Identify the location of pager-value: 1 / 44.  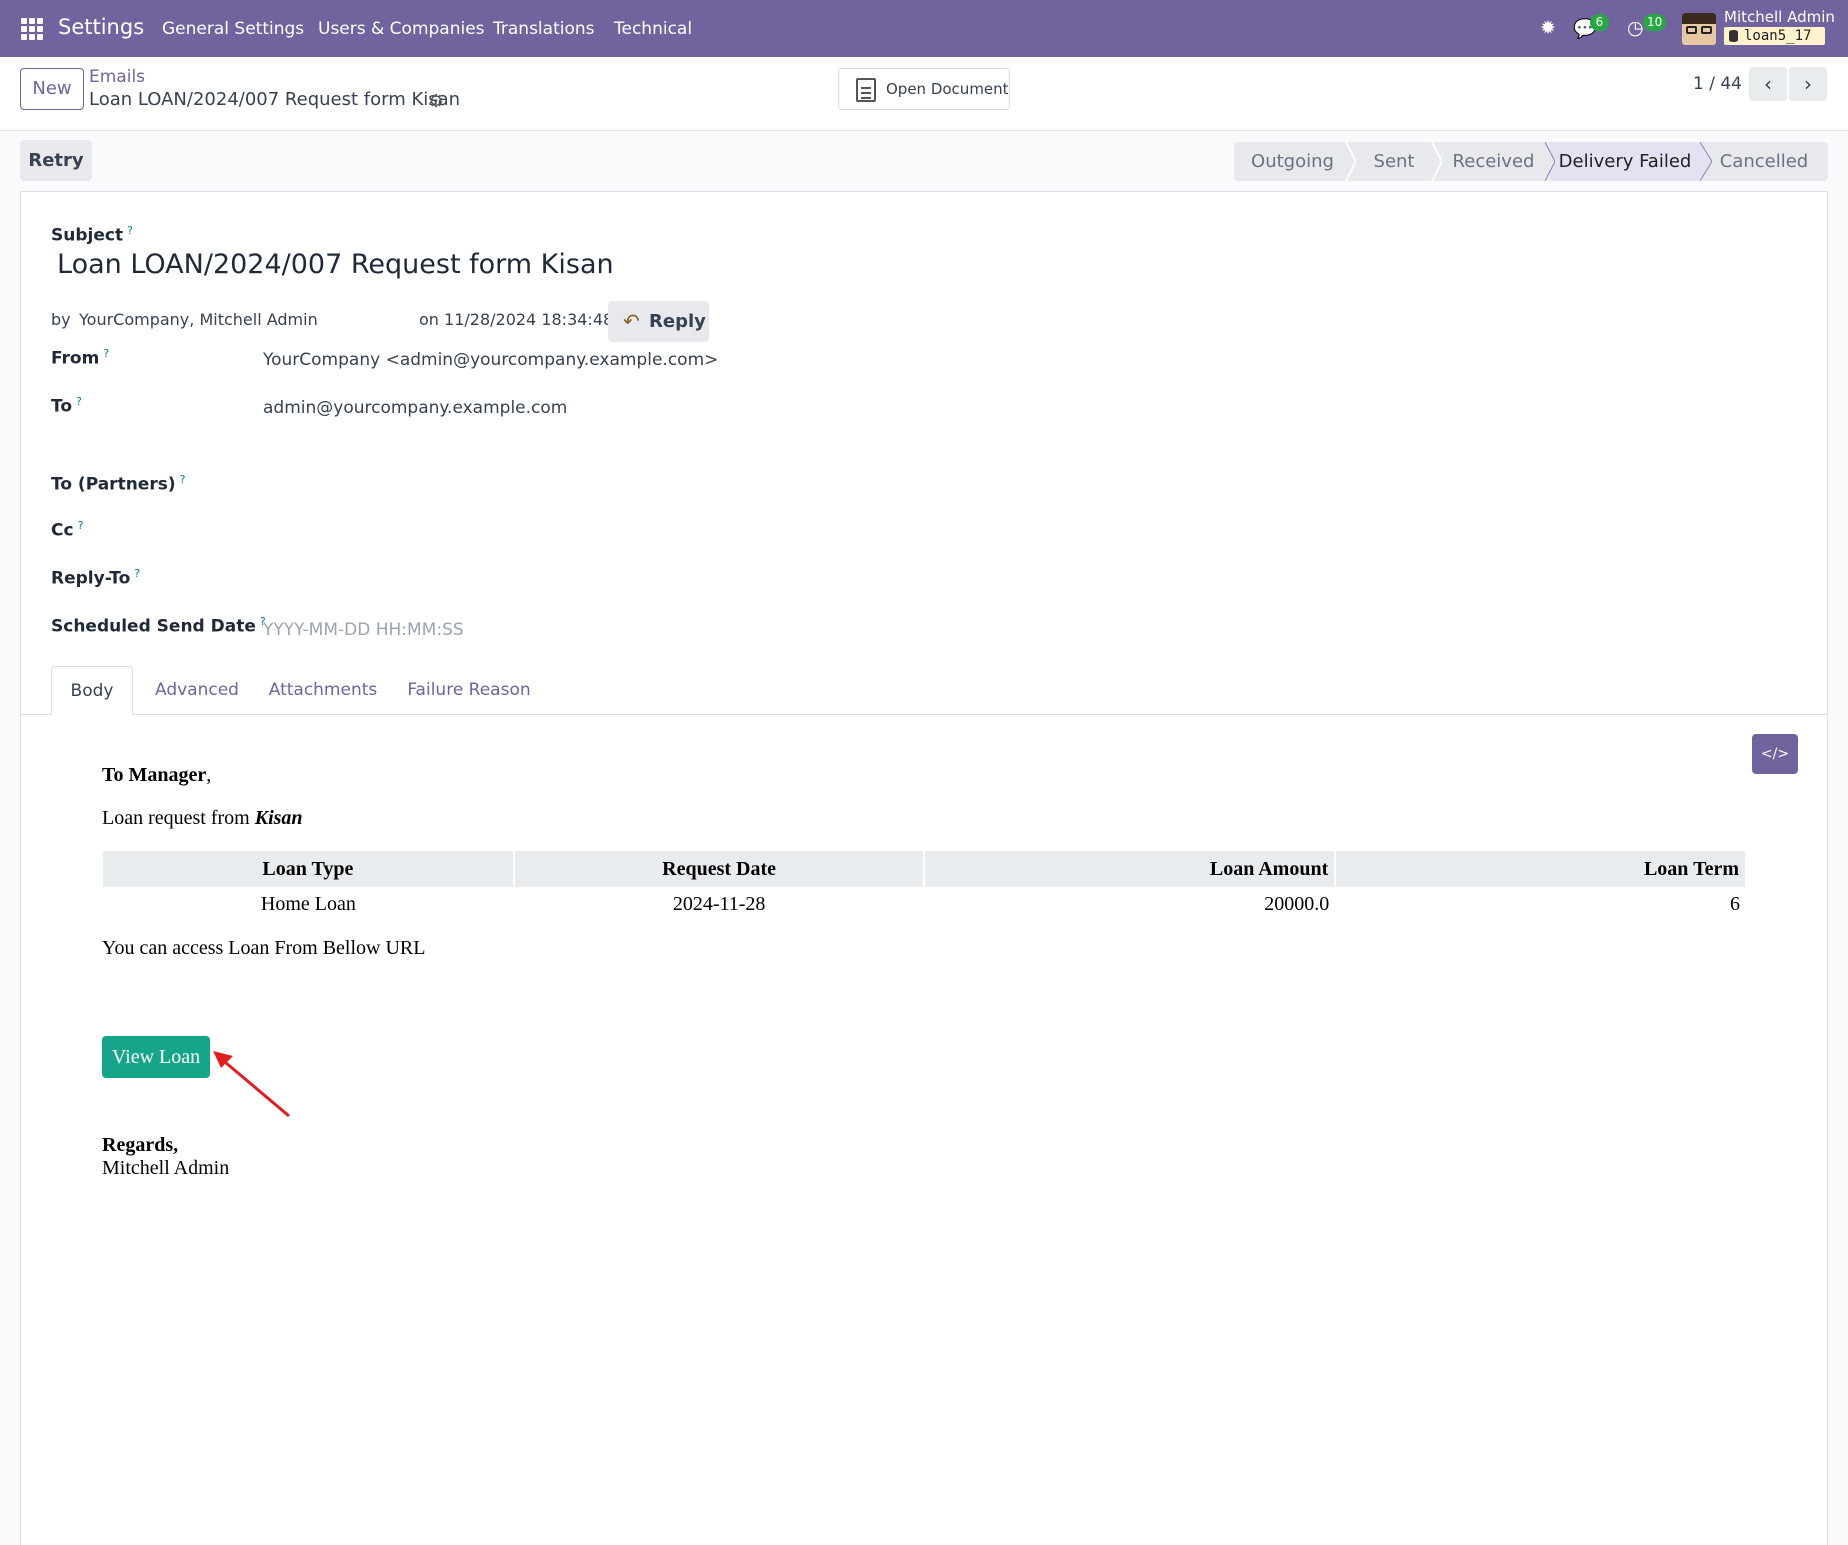
(1717, 84).